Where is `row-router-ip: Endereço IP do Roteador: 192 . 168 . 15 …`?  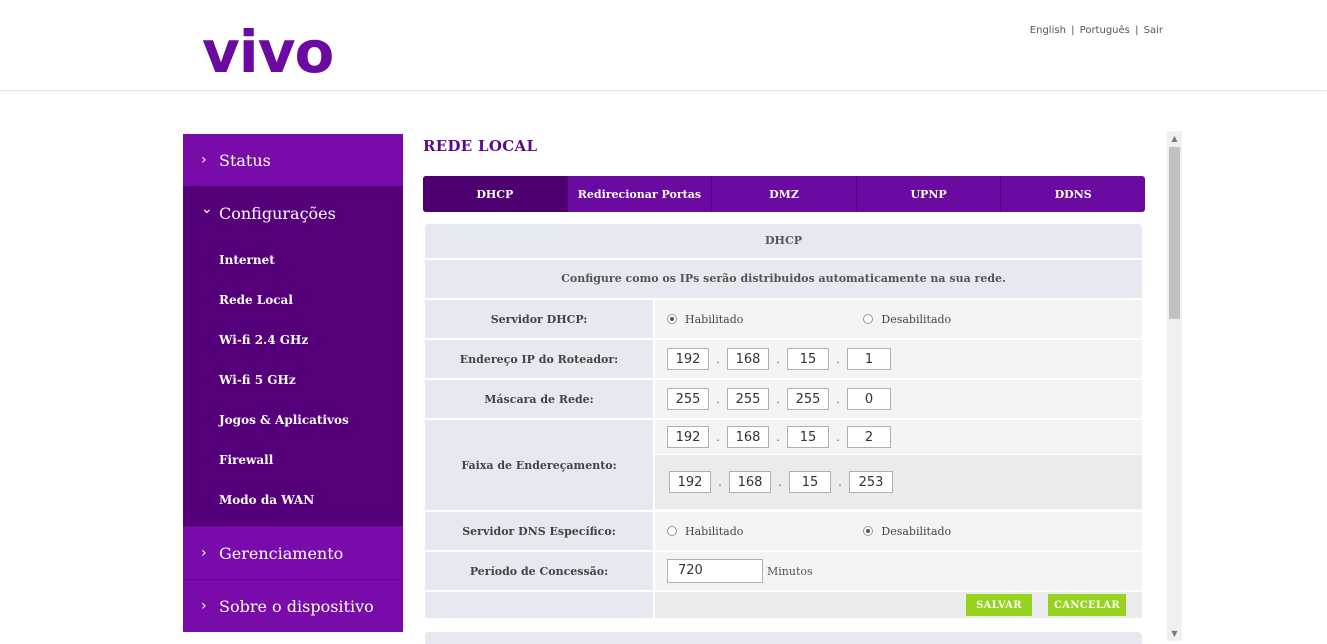 row-router-ip: Endereço IP do Roteador: 192 . 168 . 15 … is located at coordinates (783, 358).